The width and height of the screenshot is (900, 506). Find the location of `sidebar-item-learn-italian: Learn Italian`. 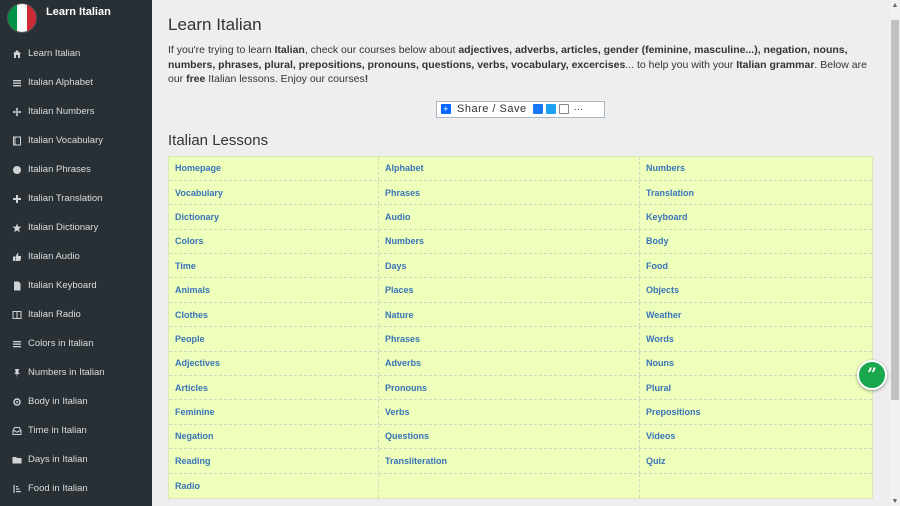

sidebar-item-learn-italian: Learn Italian is located at coordinates (76, 53).